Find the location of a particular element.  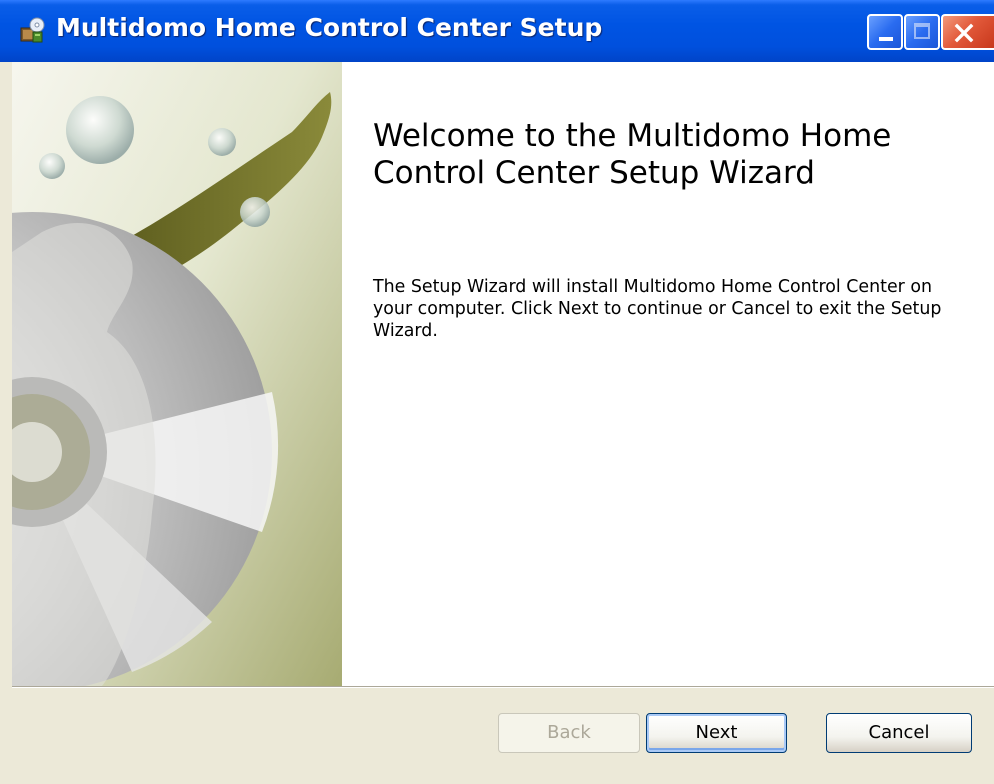

next-button: Next is located at coordinates (716, 733).